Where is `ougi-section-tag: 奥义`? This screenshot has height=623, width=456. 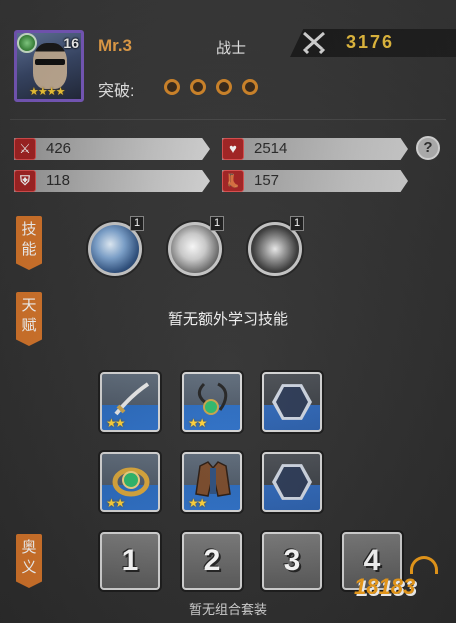
ougi-section-tag: 奥义 is located at coordinates (29, 561).